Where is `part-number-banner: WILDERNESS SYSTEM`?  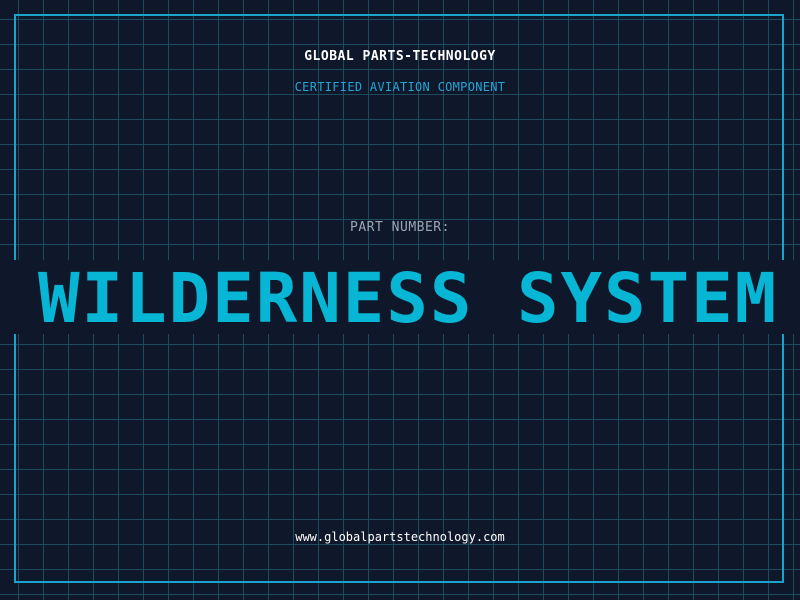 part-number-banner: WILDERNESS SYSTEM is located at coordinates (400, 297).